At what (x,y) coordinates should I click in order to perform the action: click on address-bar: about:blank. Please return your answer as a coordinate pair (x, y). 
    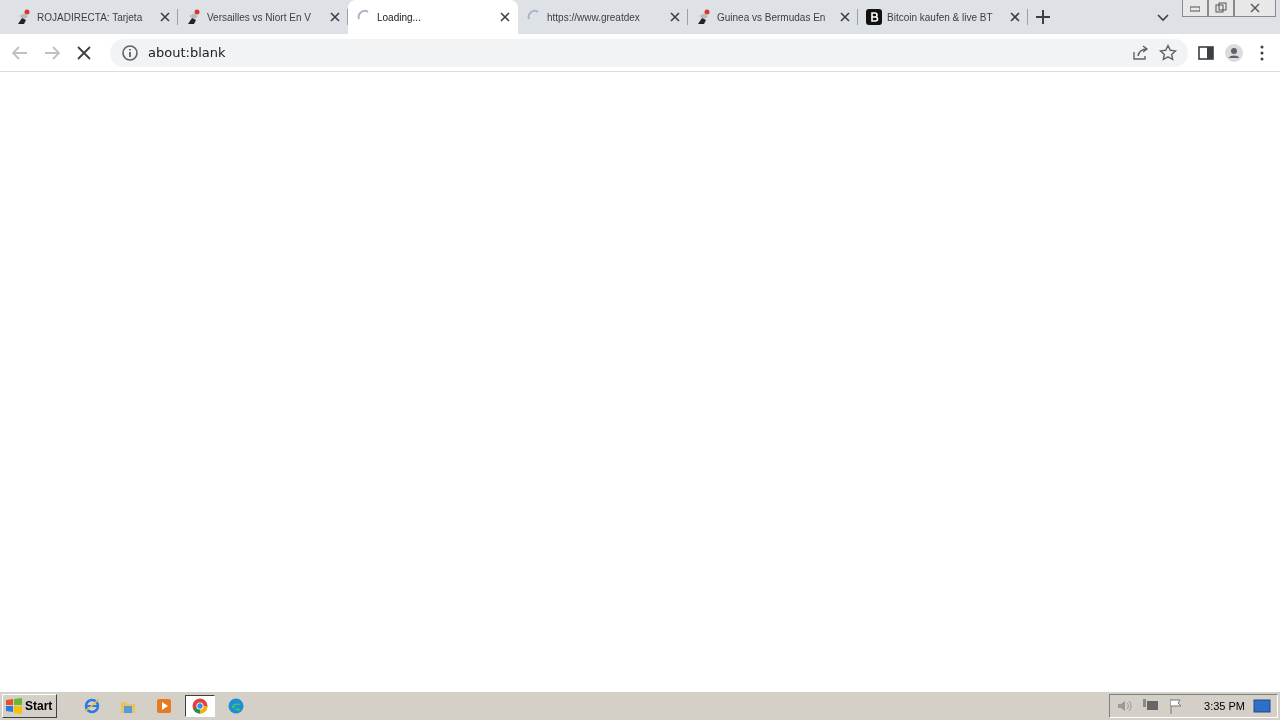
    Looking at the image, I should click on (649, 52).